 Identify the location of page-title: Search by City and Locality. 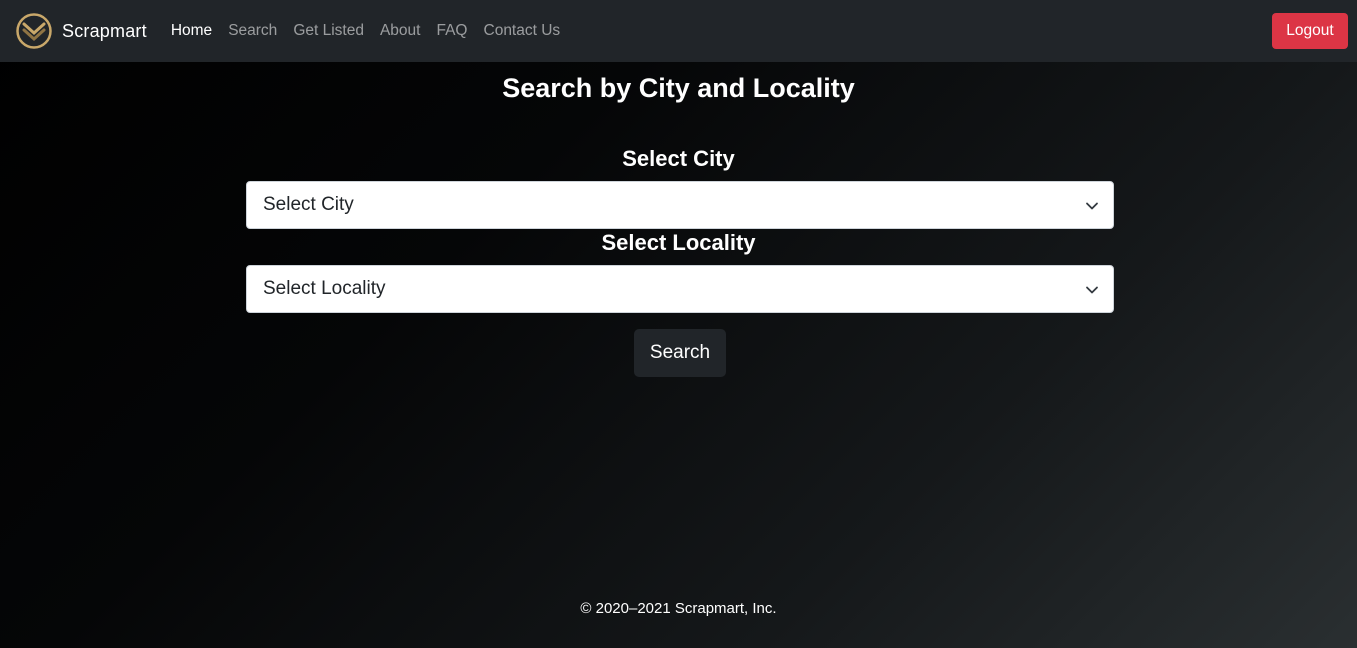
(678, 88).